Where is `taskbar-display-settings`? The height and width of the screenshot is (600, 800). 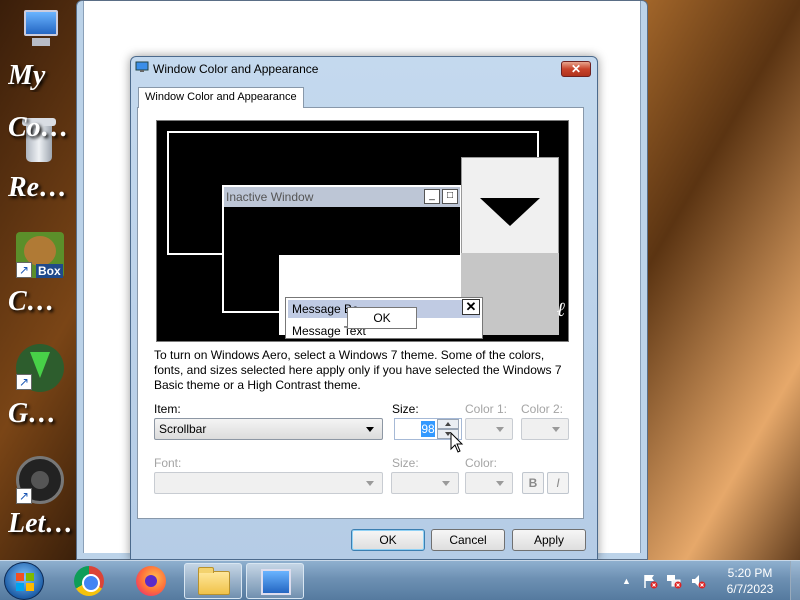 taskbar-display-settings is located at coordinates (275, 581).